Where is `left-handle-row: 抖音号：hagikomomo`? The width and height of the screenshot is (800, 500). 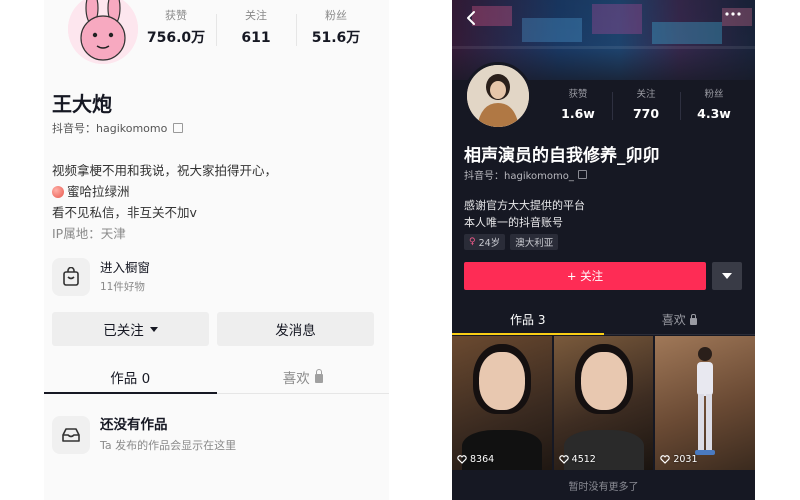
left-handle-row: 抖音号：hagikomomo is located at coordinates (118, 128).